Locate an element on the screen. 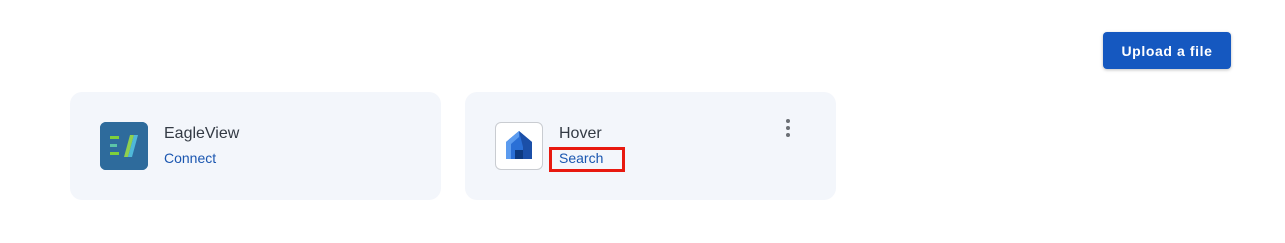  more-vert-icon is located at coordinates (788, 128).